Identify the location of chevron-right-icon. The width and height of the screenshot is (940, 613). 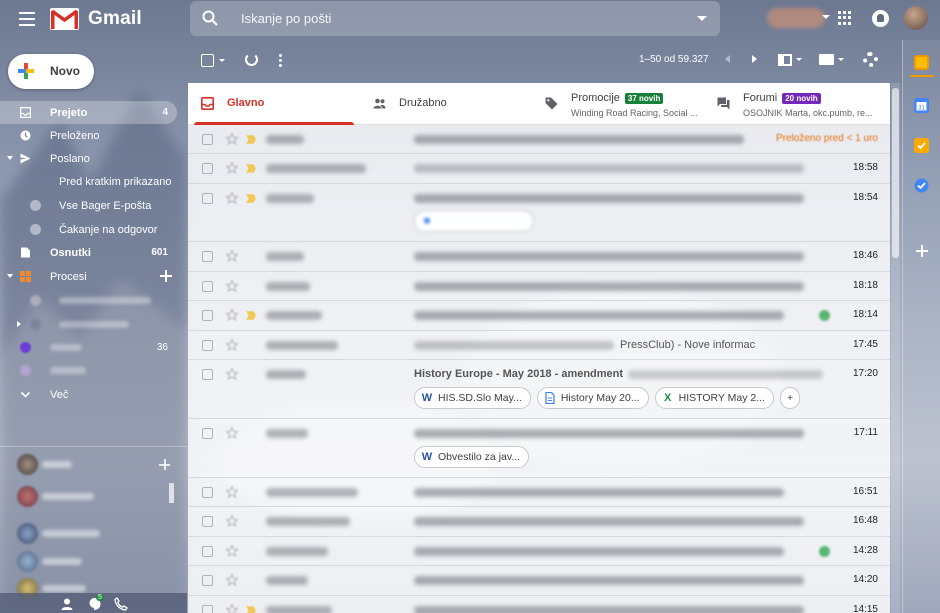
(19, 324).